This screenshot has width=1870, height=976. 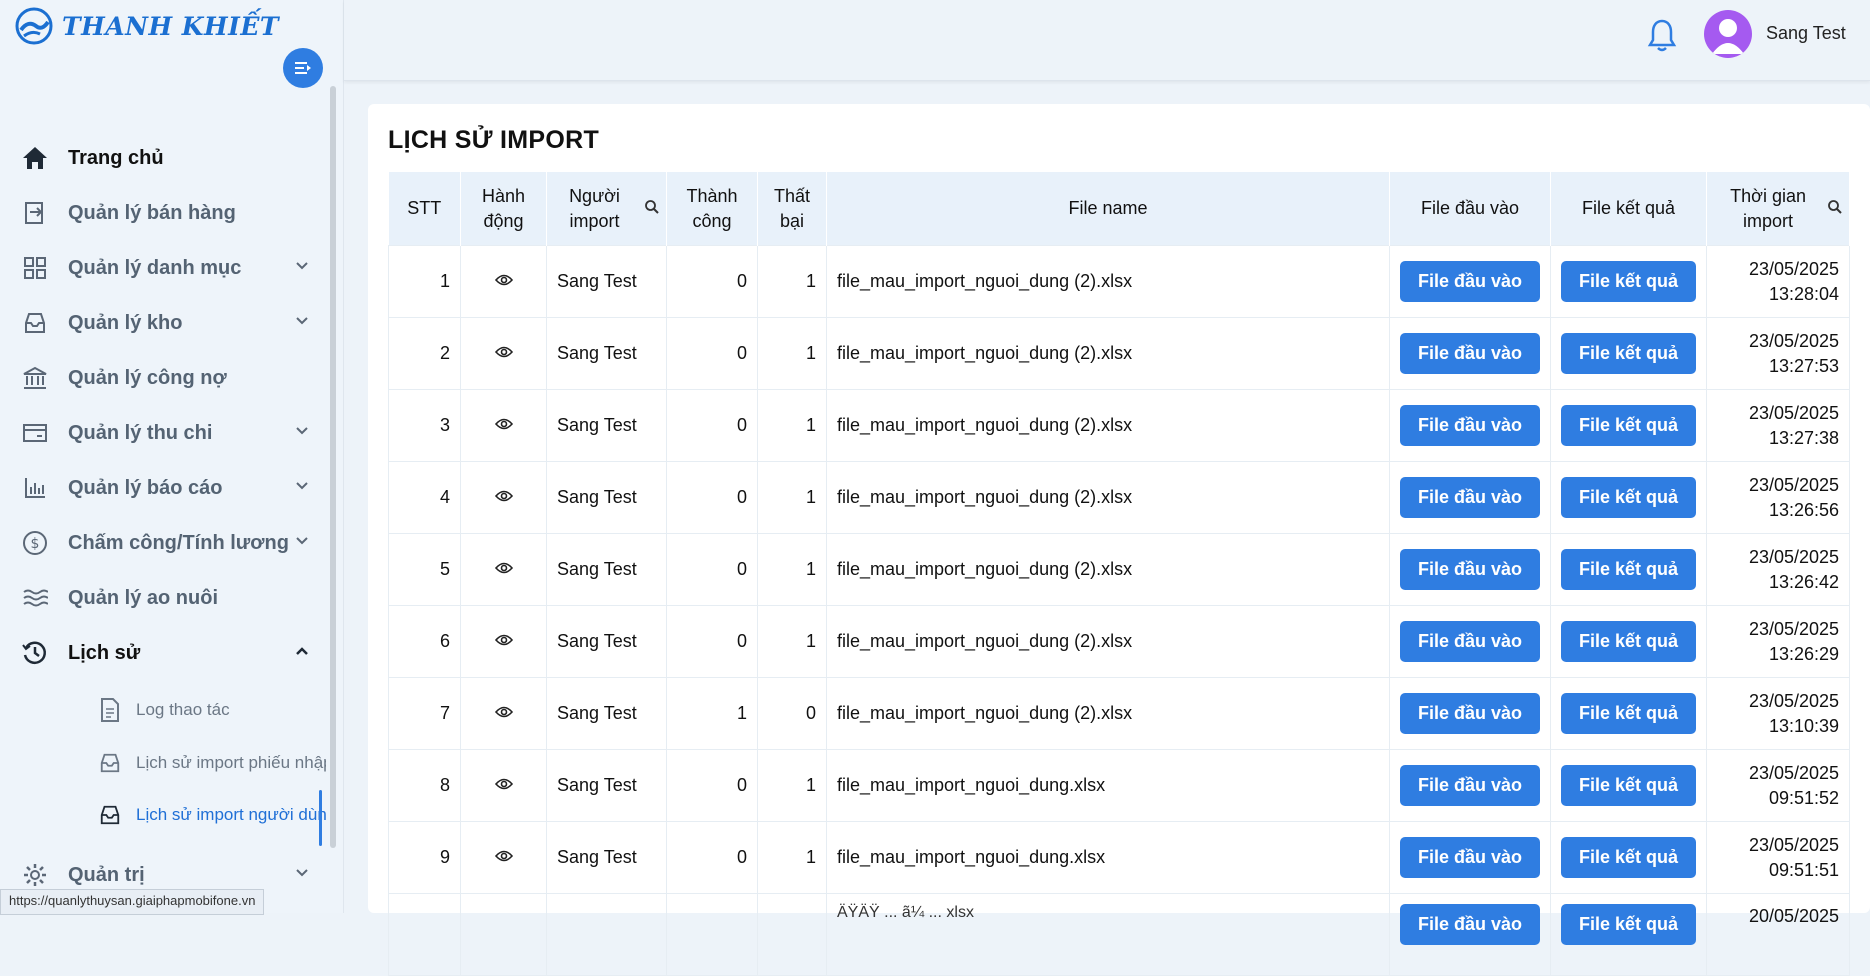 I want to click on sidebar-item-danh-muc: Quản lý danh mục, so click(x=165, y=268).